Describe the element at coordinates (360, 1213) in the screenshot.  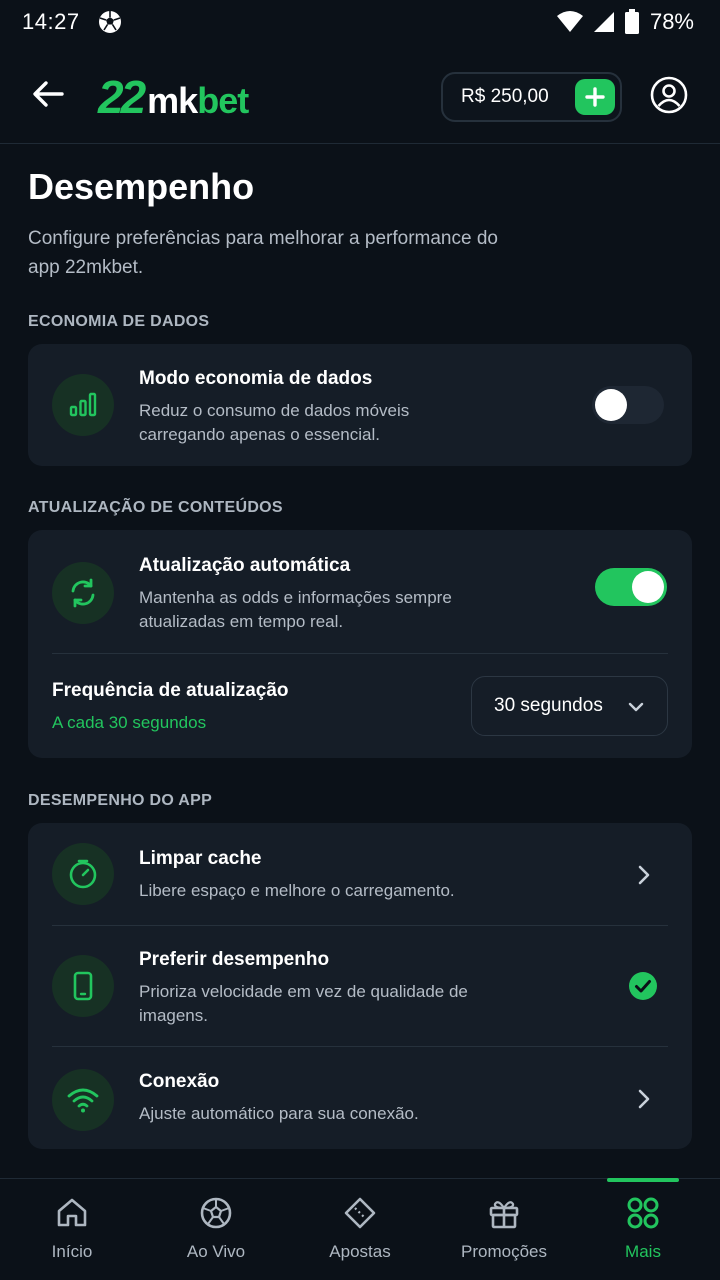
I see `ticket-icon` at that location.